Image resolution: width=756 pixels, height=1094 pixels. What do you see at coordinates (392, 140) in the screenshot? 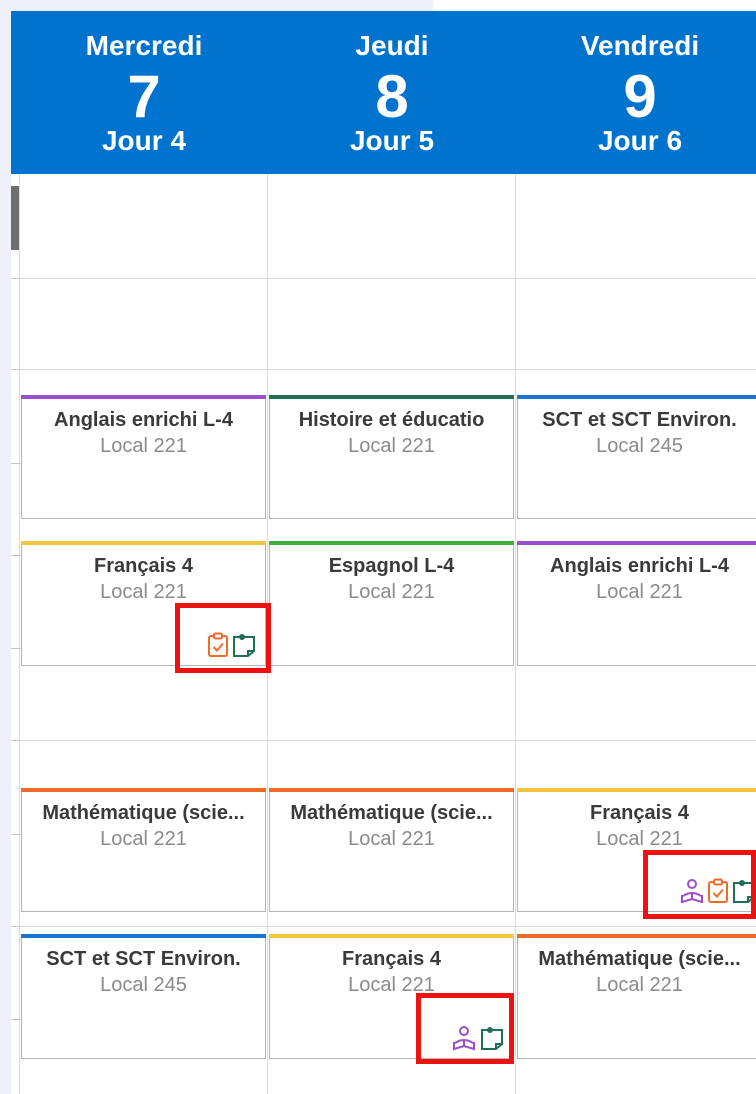
I see `day-cycle: Jour 5` at bounding box center [392, 140].